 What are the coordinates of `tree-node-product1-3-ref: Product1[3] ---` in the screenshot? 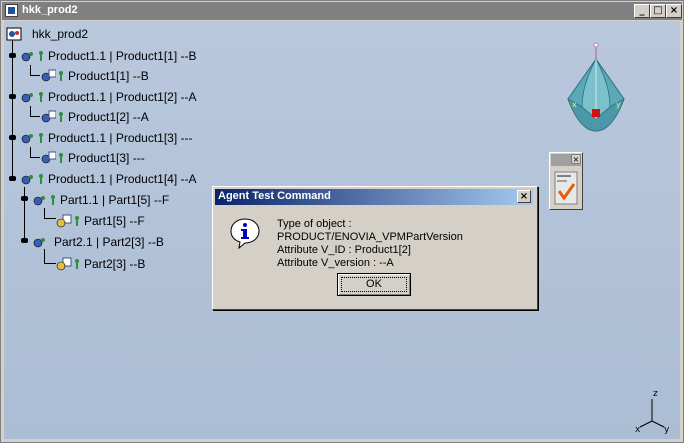 It's located at (92, 158).